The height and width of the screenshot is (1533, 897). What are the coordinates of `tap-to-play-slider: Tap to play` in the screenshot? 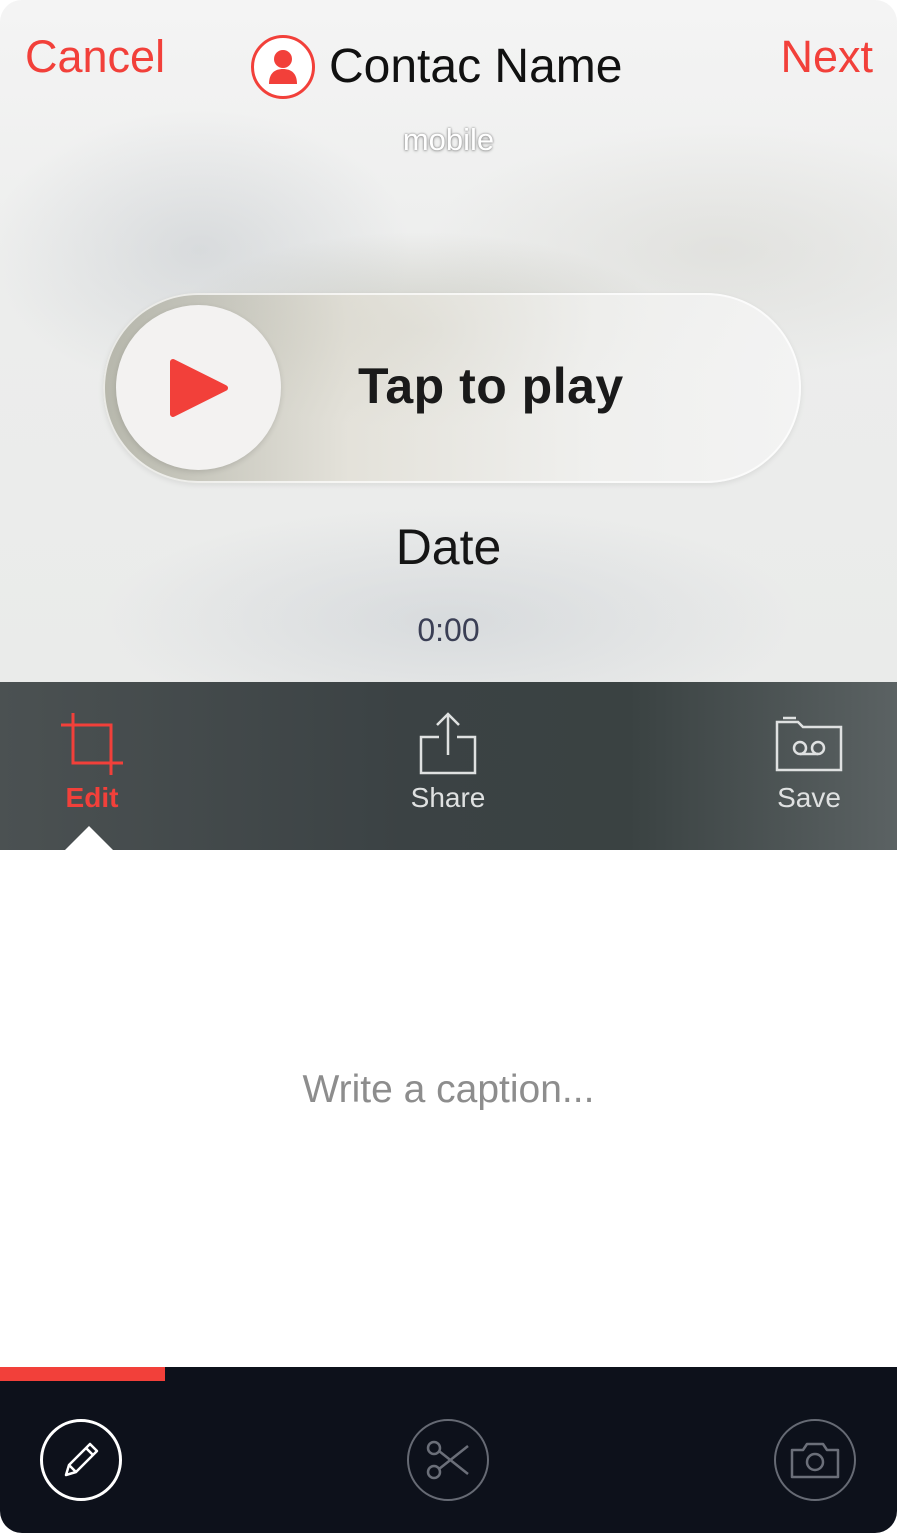 It's located at (452, 388).